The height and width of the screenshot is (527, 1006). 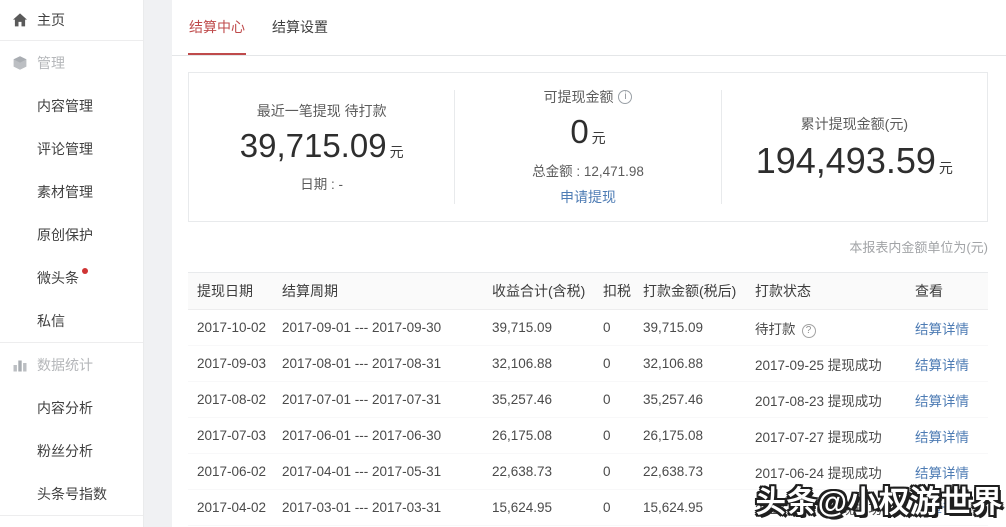 What do you see at coordinates (85, 270) in the screenshot?
I see `unread-dot-badge` at bounding box center [85, 270].